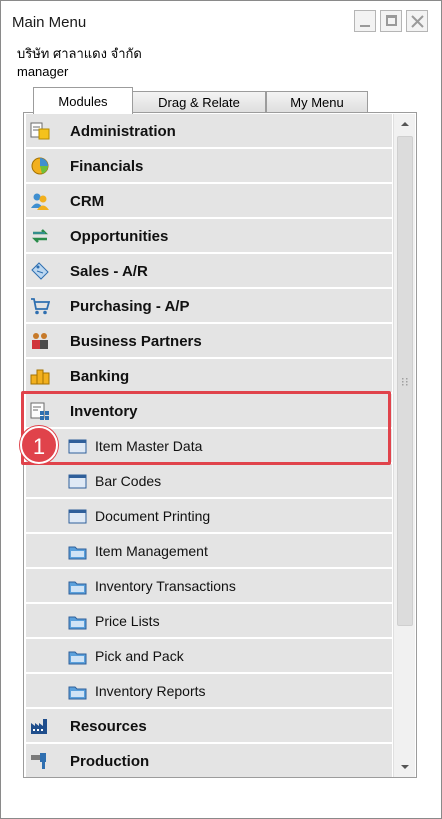  What do you see at coordinates (365, 26) in the screenshot?
I see `minimize-icon` at bounding box center [365, 26].